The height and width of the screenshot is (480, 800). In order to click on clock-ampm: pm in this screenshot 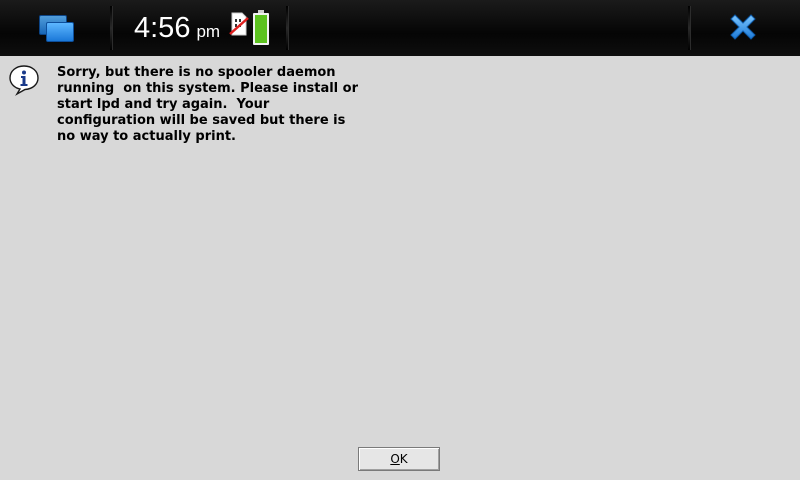, I will do `click(208, 31)`.